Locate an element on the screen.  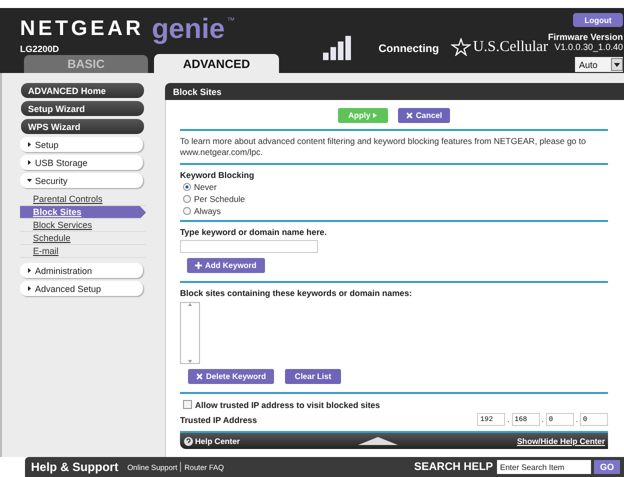
delete-keyword-button: Delete Keyword is located at coordinates (231, 376).